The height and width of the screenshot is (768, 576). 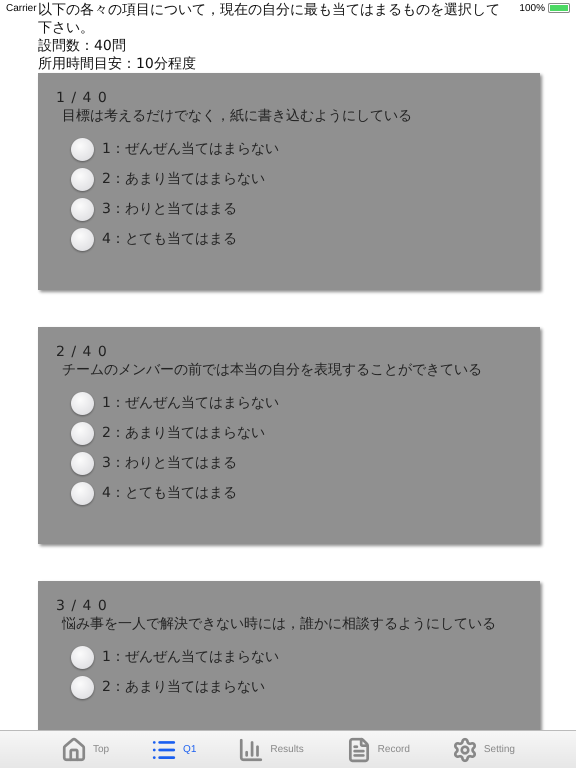 I want to click on home-icon, so click(x=73, y=749).